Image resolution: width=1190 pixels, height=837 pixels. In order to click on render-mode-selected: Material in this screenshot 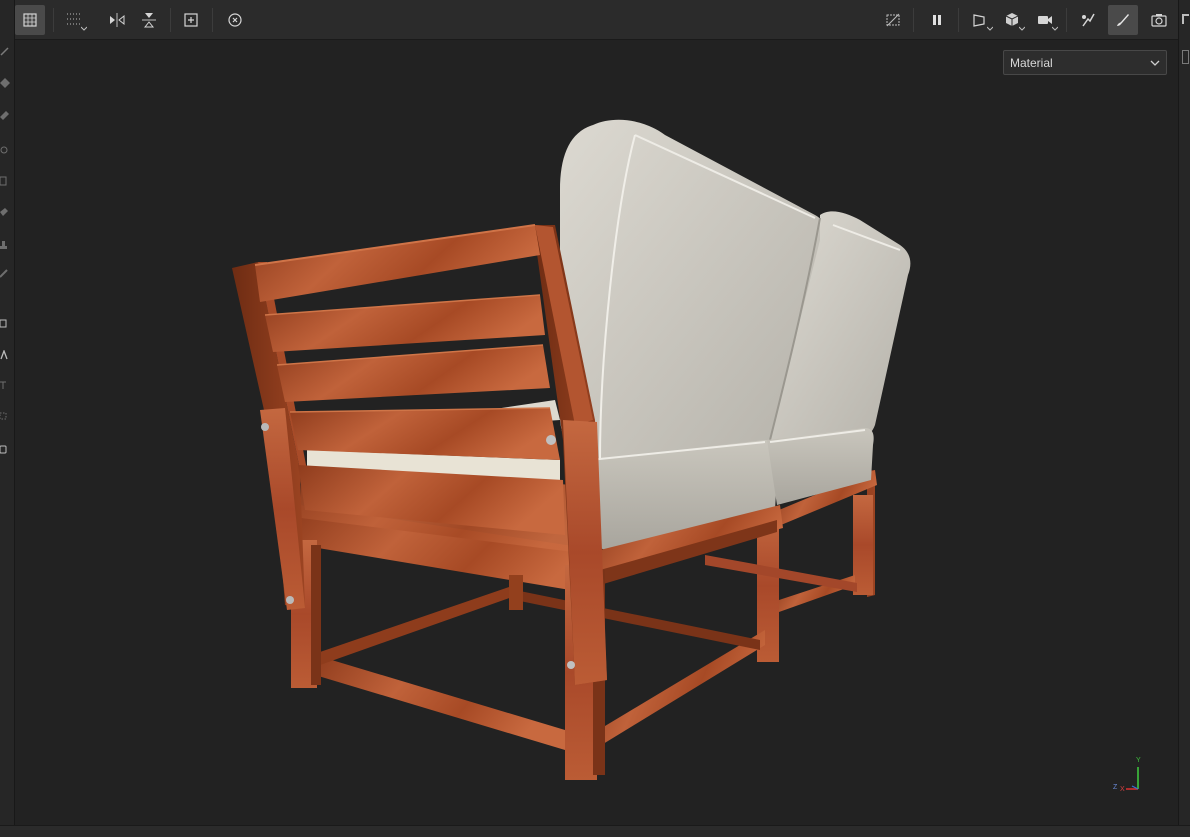, I will do `click(1031, 62)`.